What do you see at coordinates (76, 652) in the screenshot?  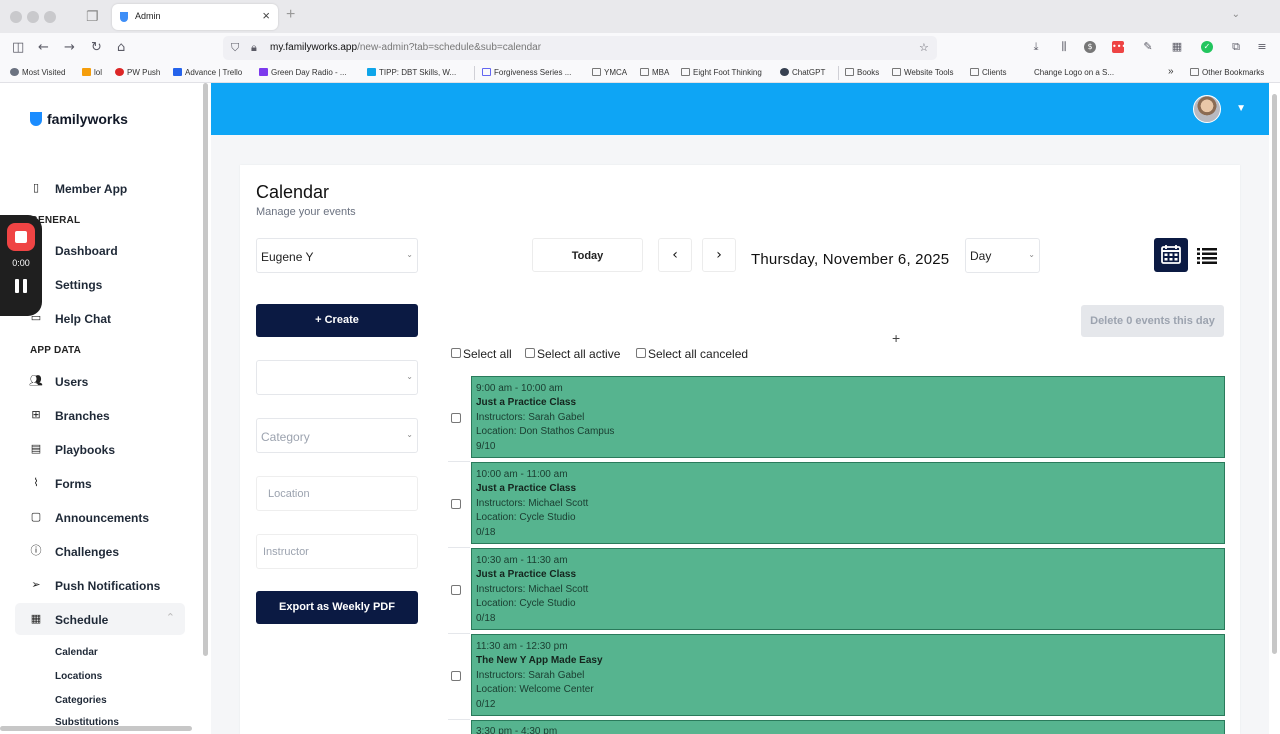 I see `sidebar-subitem-calendar: Calendar` at bounding box center [76, 652].